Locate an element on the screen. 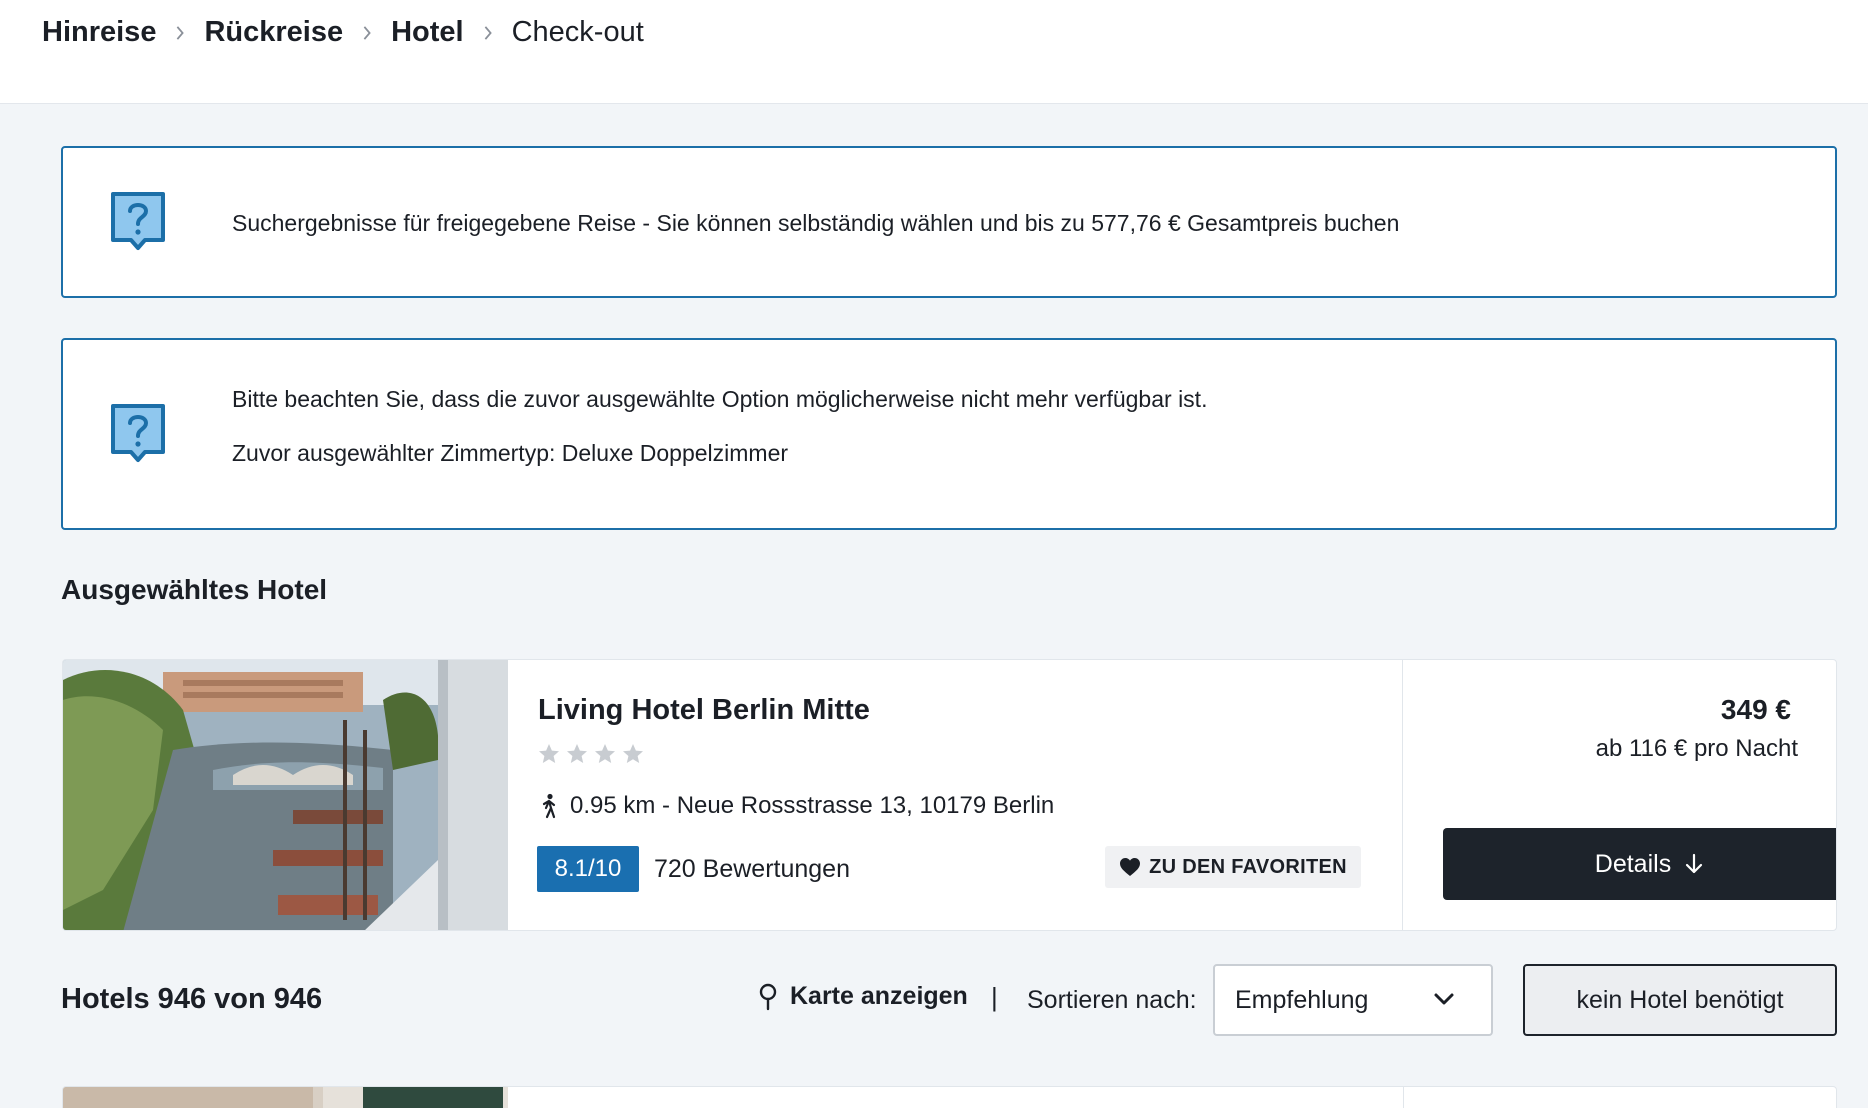 This screenshot has width=1868, height=1108. address-text: Neue Rossstrasse 13, 10179 Berlin is located at coordinates (865, 805).